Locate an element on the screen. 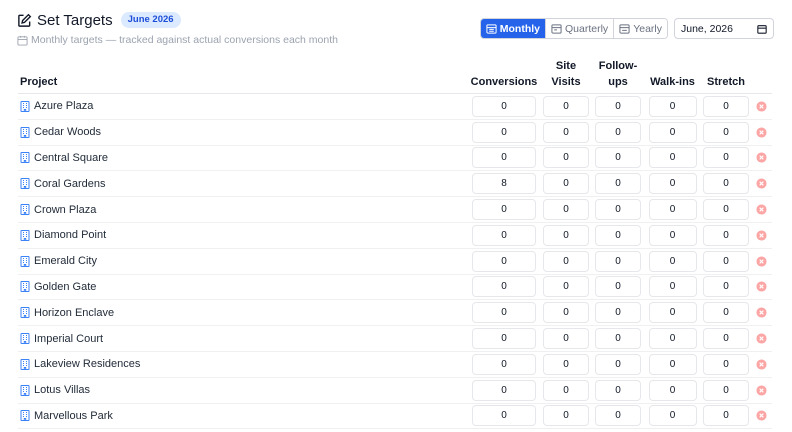 Image resolution: width=792 pixels, height=432 pixels. month-picker: June, 2026 is located at coordinates (724, 28).